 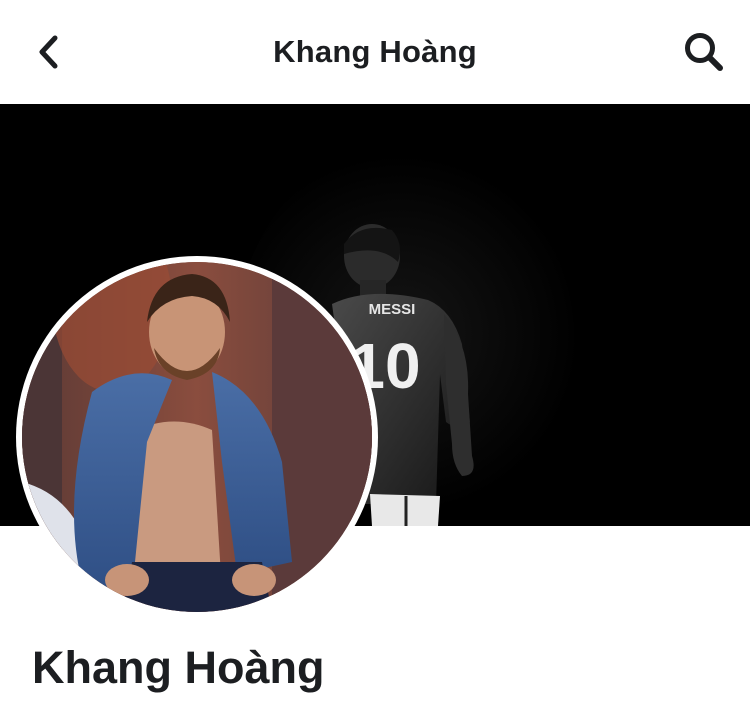 I want to click on search-icon, so click(x=704, y=52).